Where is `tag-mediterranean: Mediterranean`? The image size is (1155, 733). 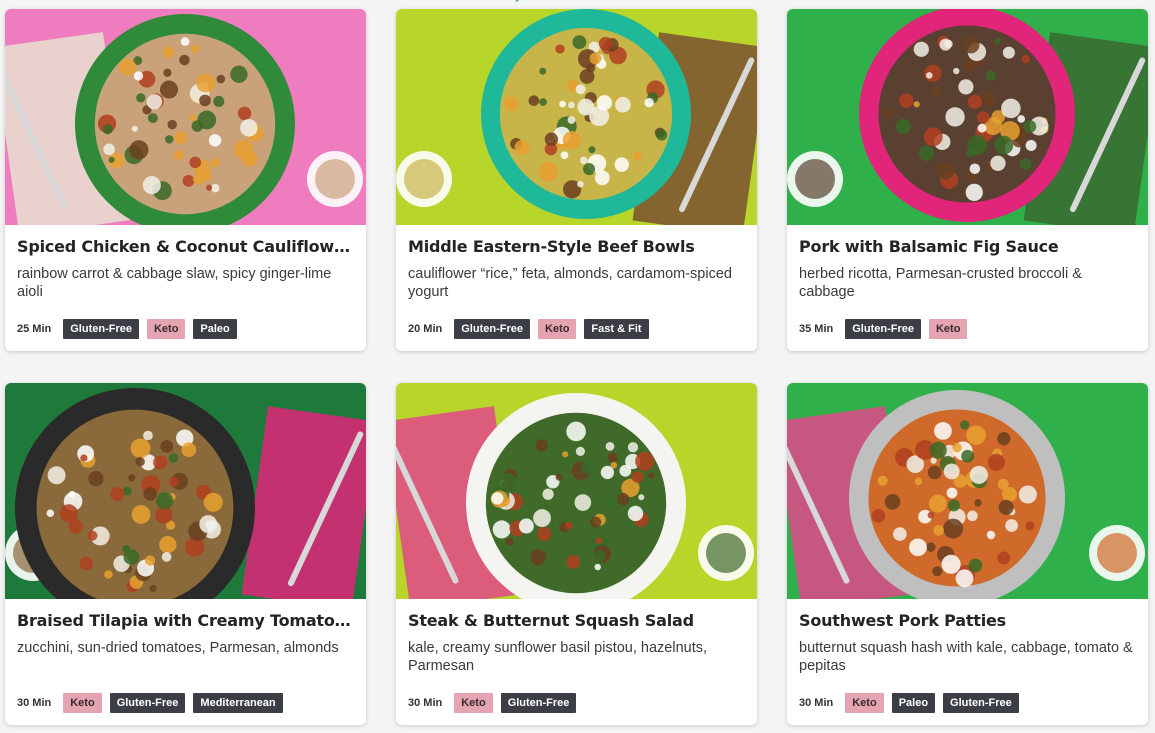
tag-mediterranean: Mediterranean is located at coordinates (238, 703).